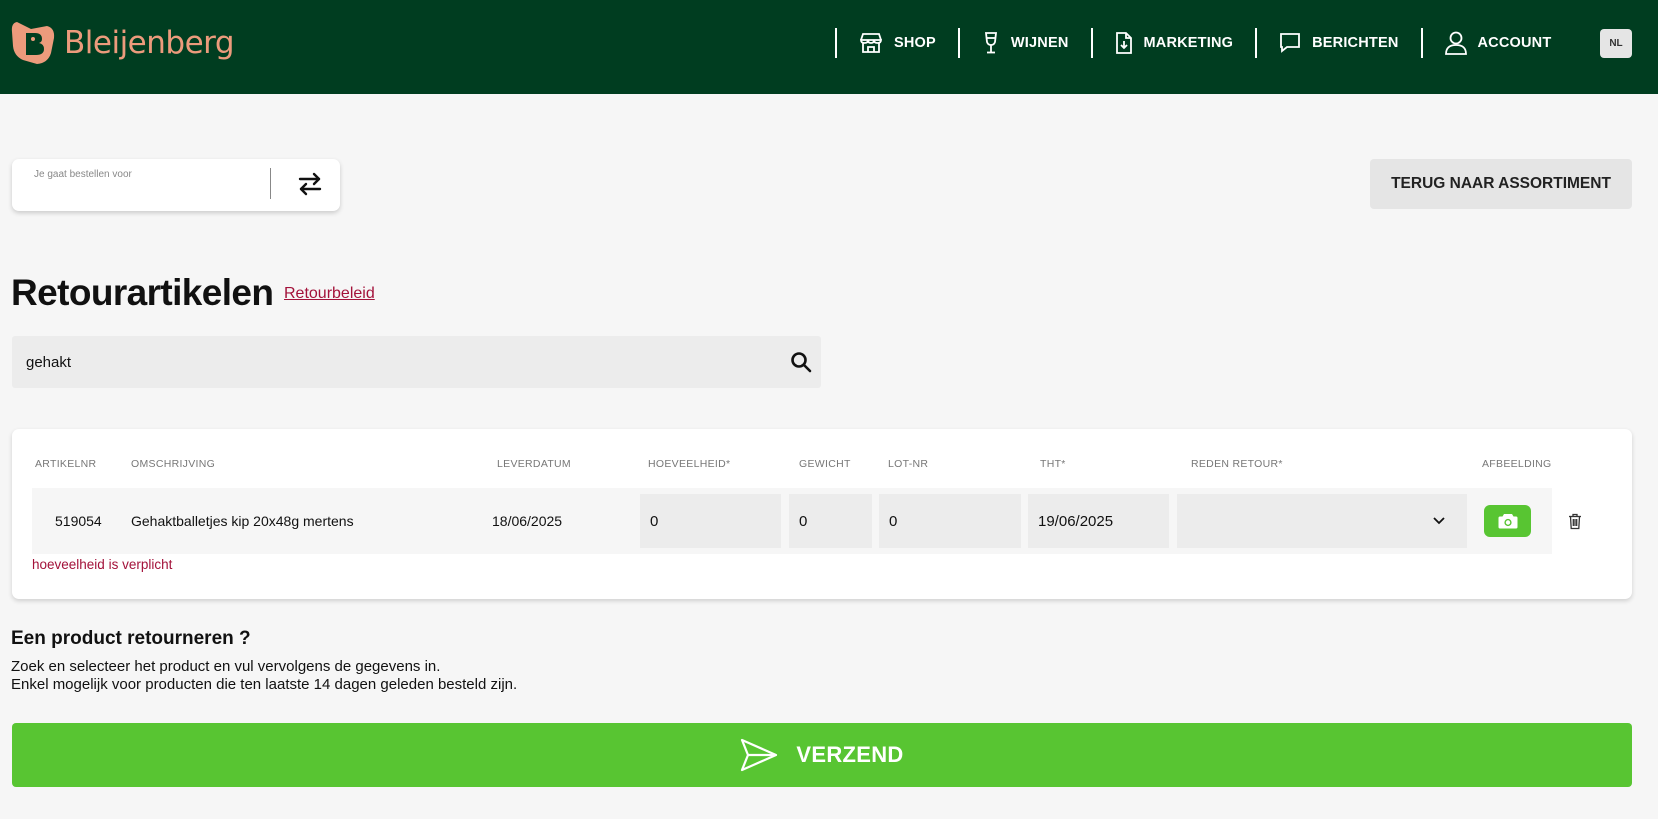 Image resolution: width=1658 pixels, height=819 pixels. What do you see at coordinates (173, 464) in the screenshot?
I see `column-header-omschrijving: OMSCHRIJVING` at bounding box center [173, 464].